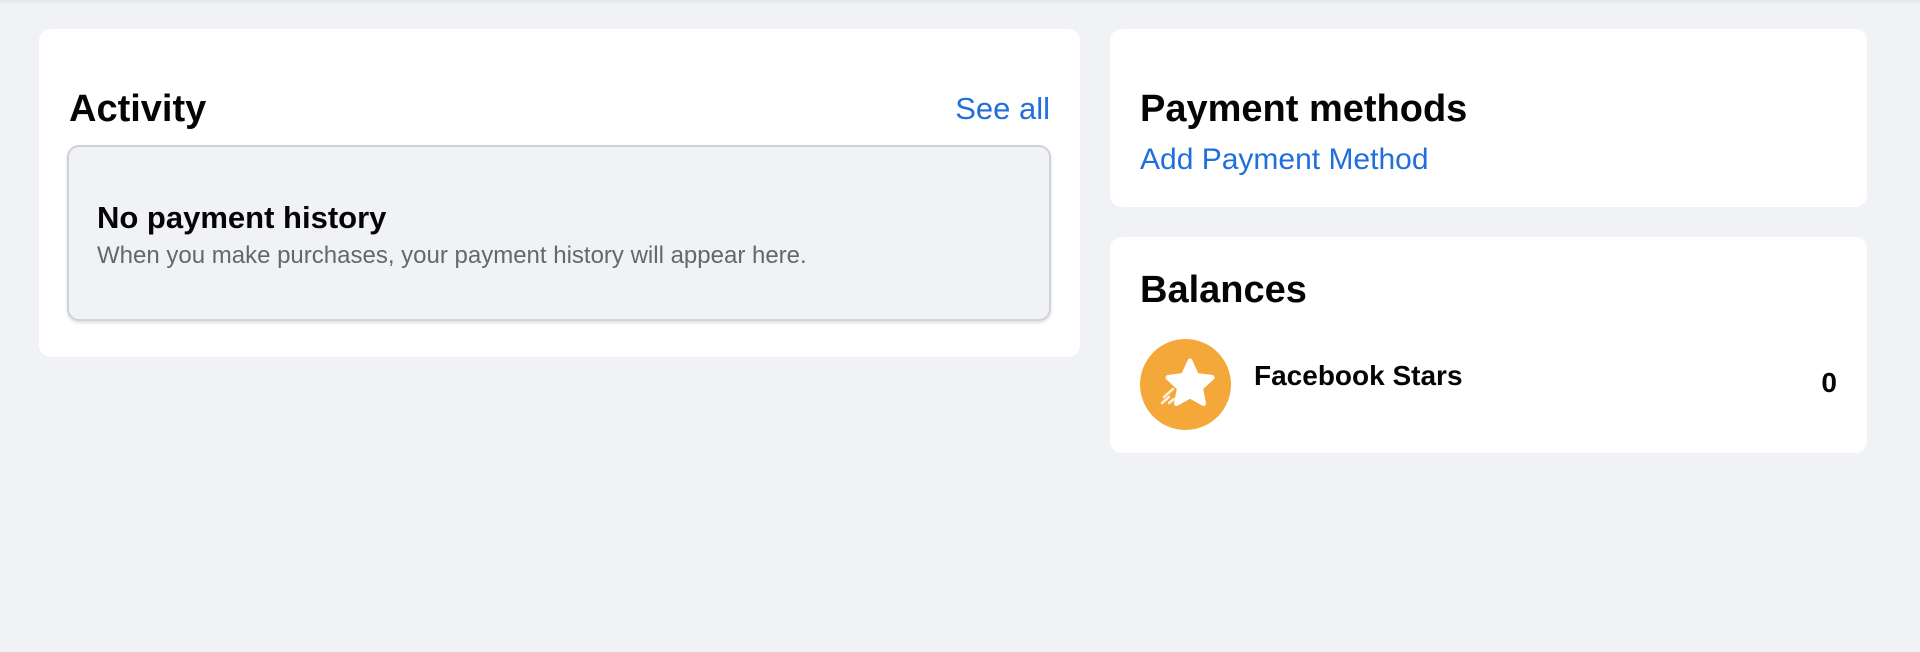 The width and height of the screenshot is (1920, 652). What do you see at coordinates (242, 217) in the screenshot?
I see `empty-state-title: No payment history` at bounding box center [242, 217].